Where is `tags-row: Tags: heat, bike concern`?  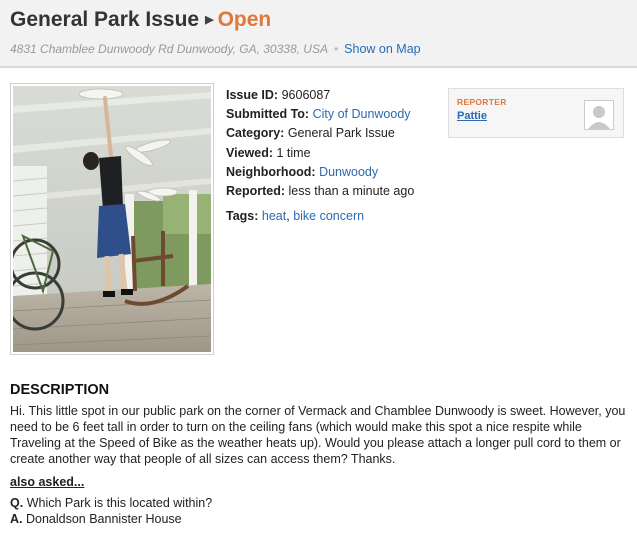 tags-row: Tags: heat, bike concern is located at coordinates (295, 216).